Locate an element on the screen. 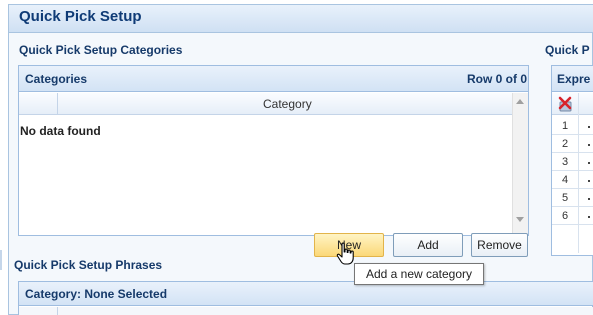  expression-row: 6 is located at coordinates (572, 216).